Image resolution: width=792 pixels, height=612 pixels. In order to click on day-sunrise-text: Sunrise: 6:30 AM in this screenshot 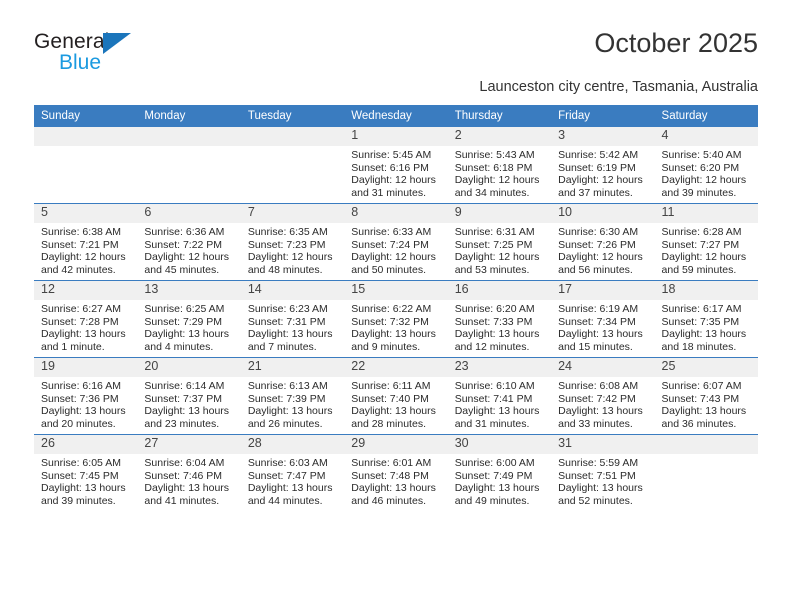, I will do `click(598, 232)`.